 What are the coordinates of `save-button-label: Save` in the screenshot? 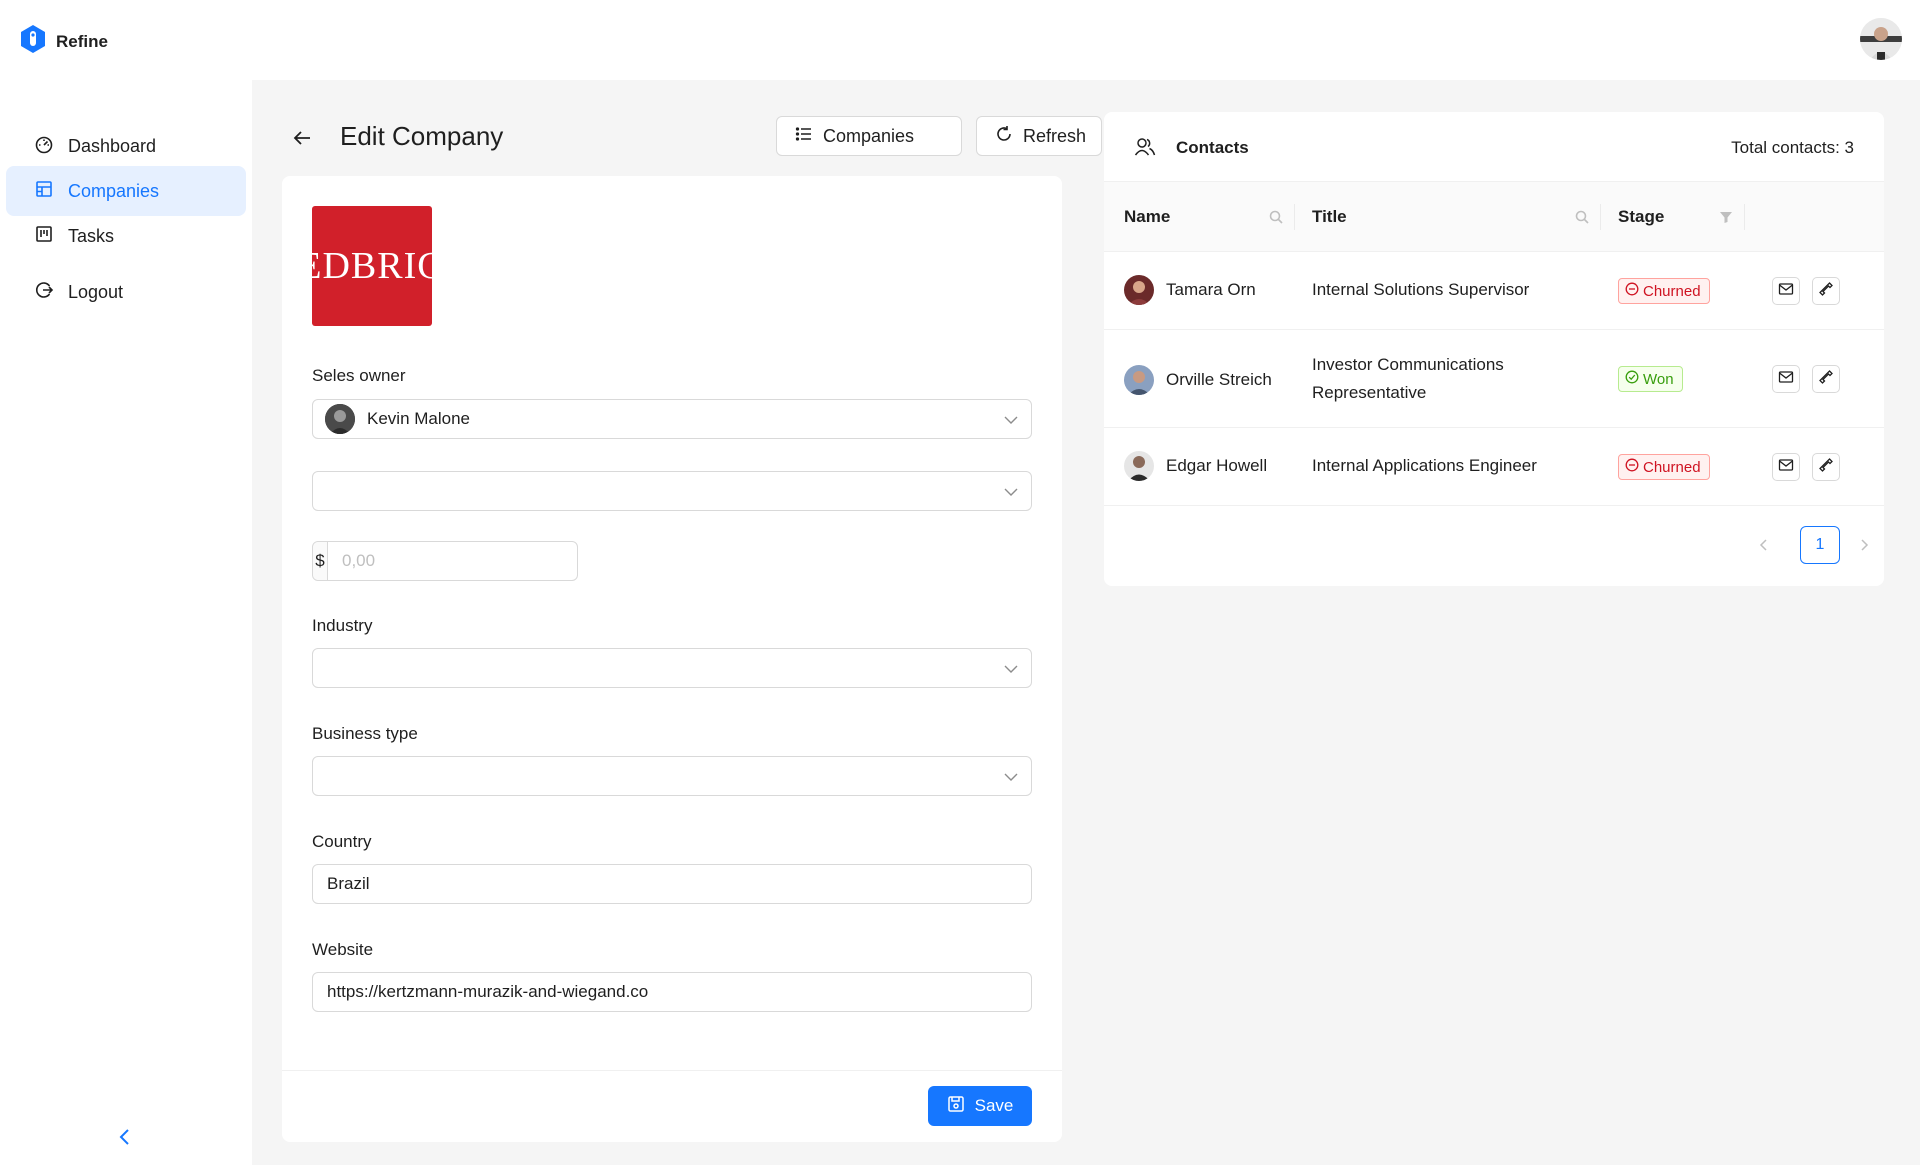 It's located at (994, 1105).